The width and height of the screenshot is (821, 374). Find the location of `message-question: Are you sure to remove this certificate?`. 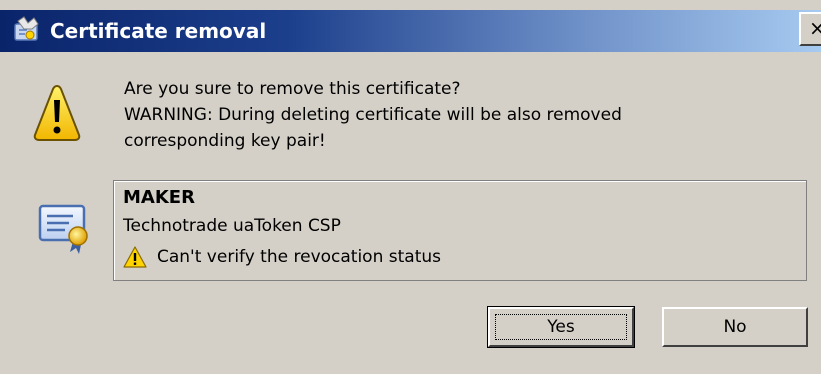

message-question: Are you sure to remove this certificate? is located at coordinates (292, 89).